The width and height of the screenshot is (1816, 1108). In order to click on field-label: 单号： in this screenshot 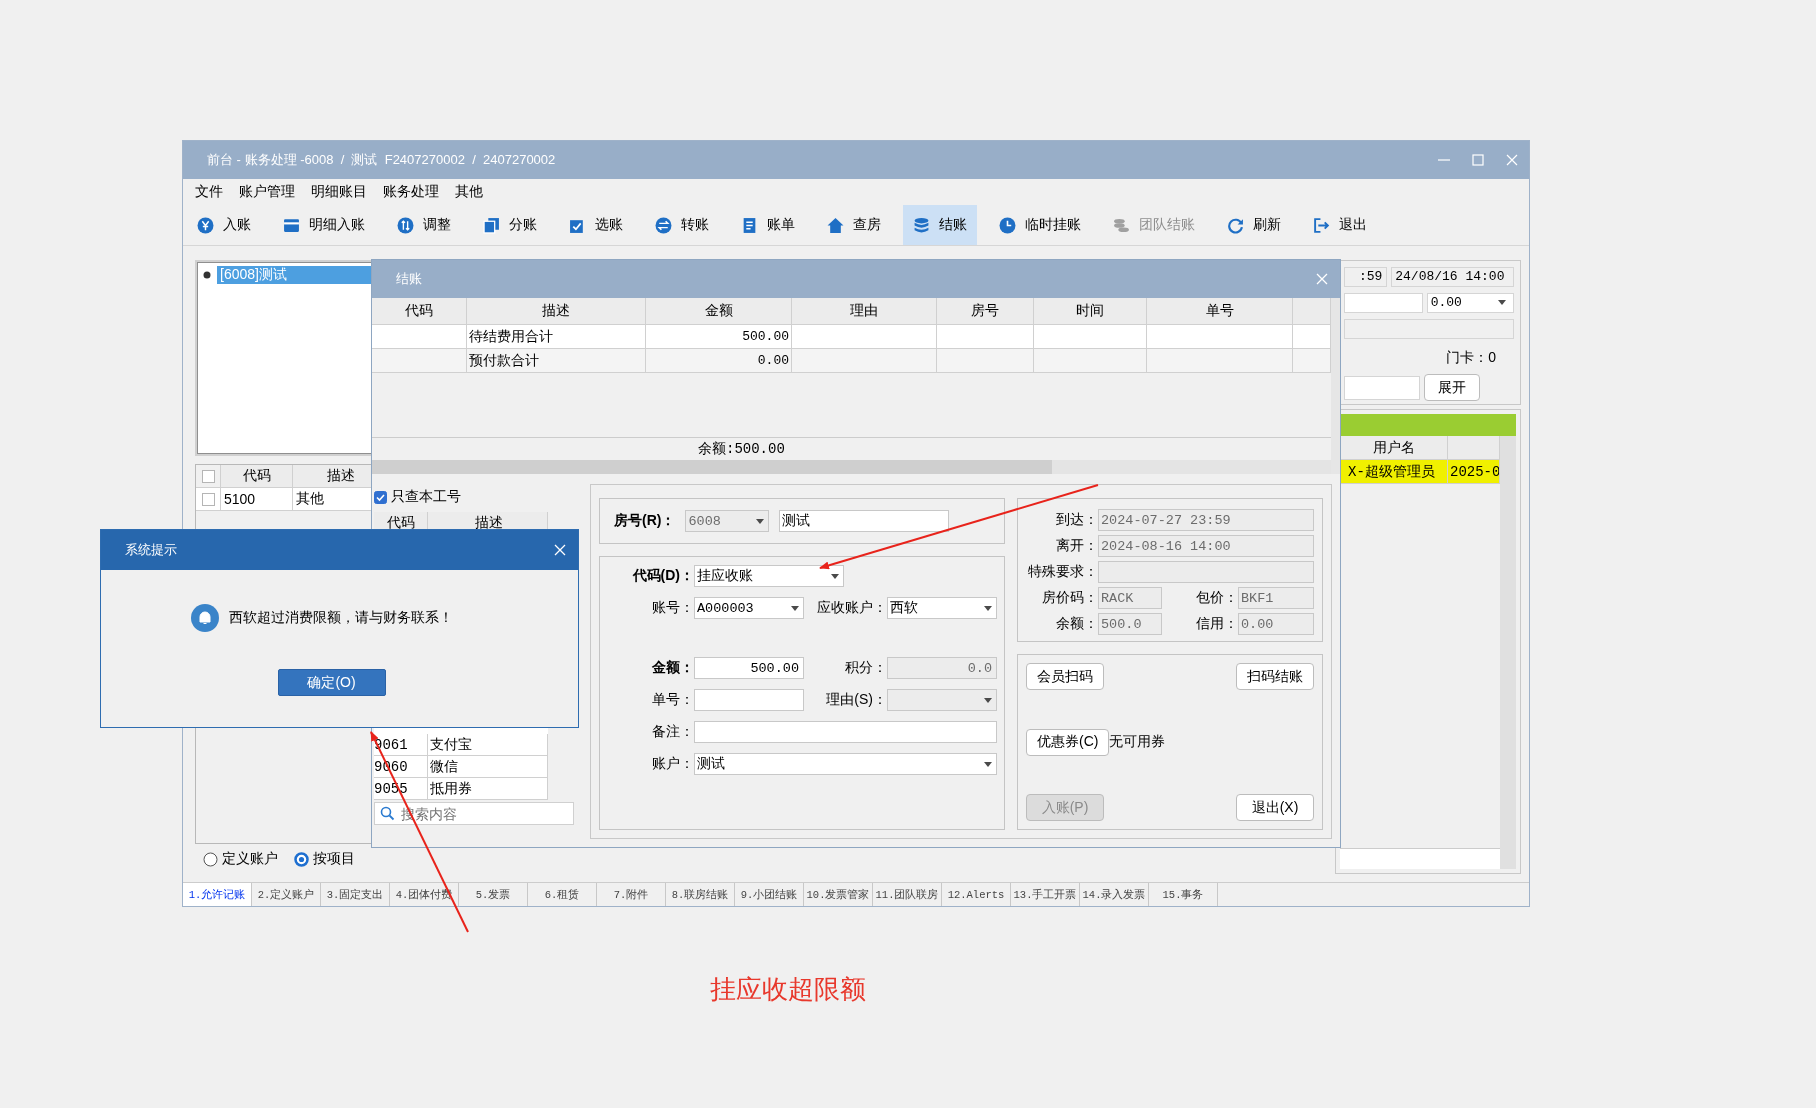, I will do `click(672, 700)`.